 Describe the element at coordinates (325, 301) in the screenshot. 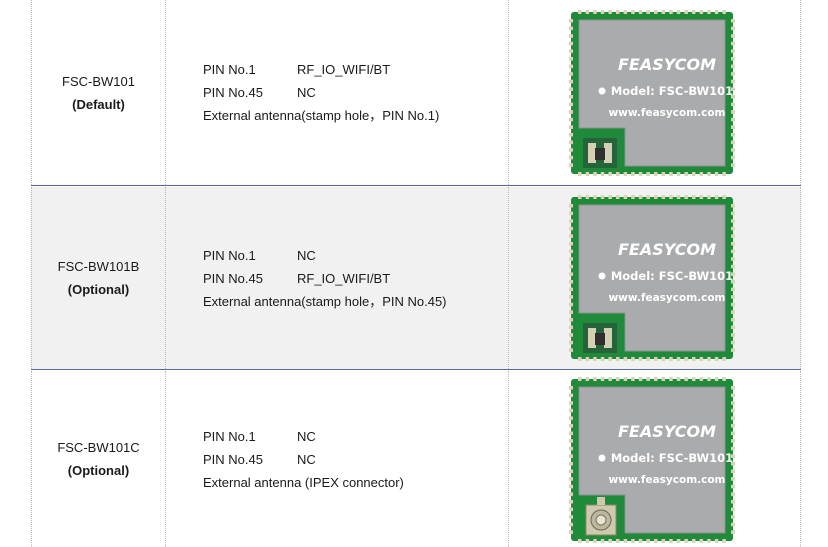

I see `antenna-description: External antenna(stamp hole，PIN No.45)` at that location.